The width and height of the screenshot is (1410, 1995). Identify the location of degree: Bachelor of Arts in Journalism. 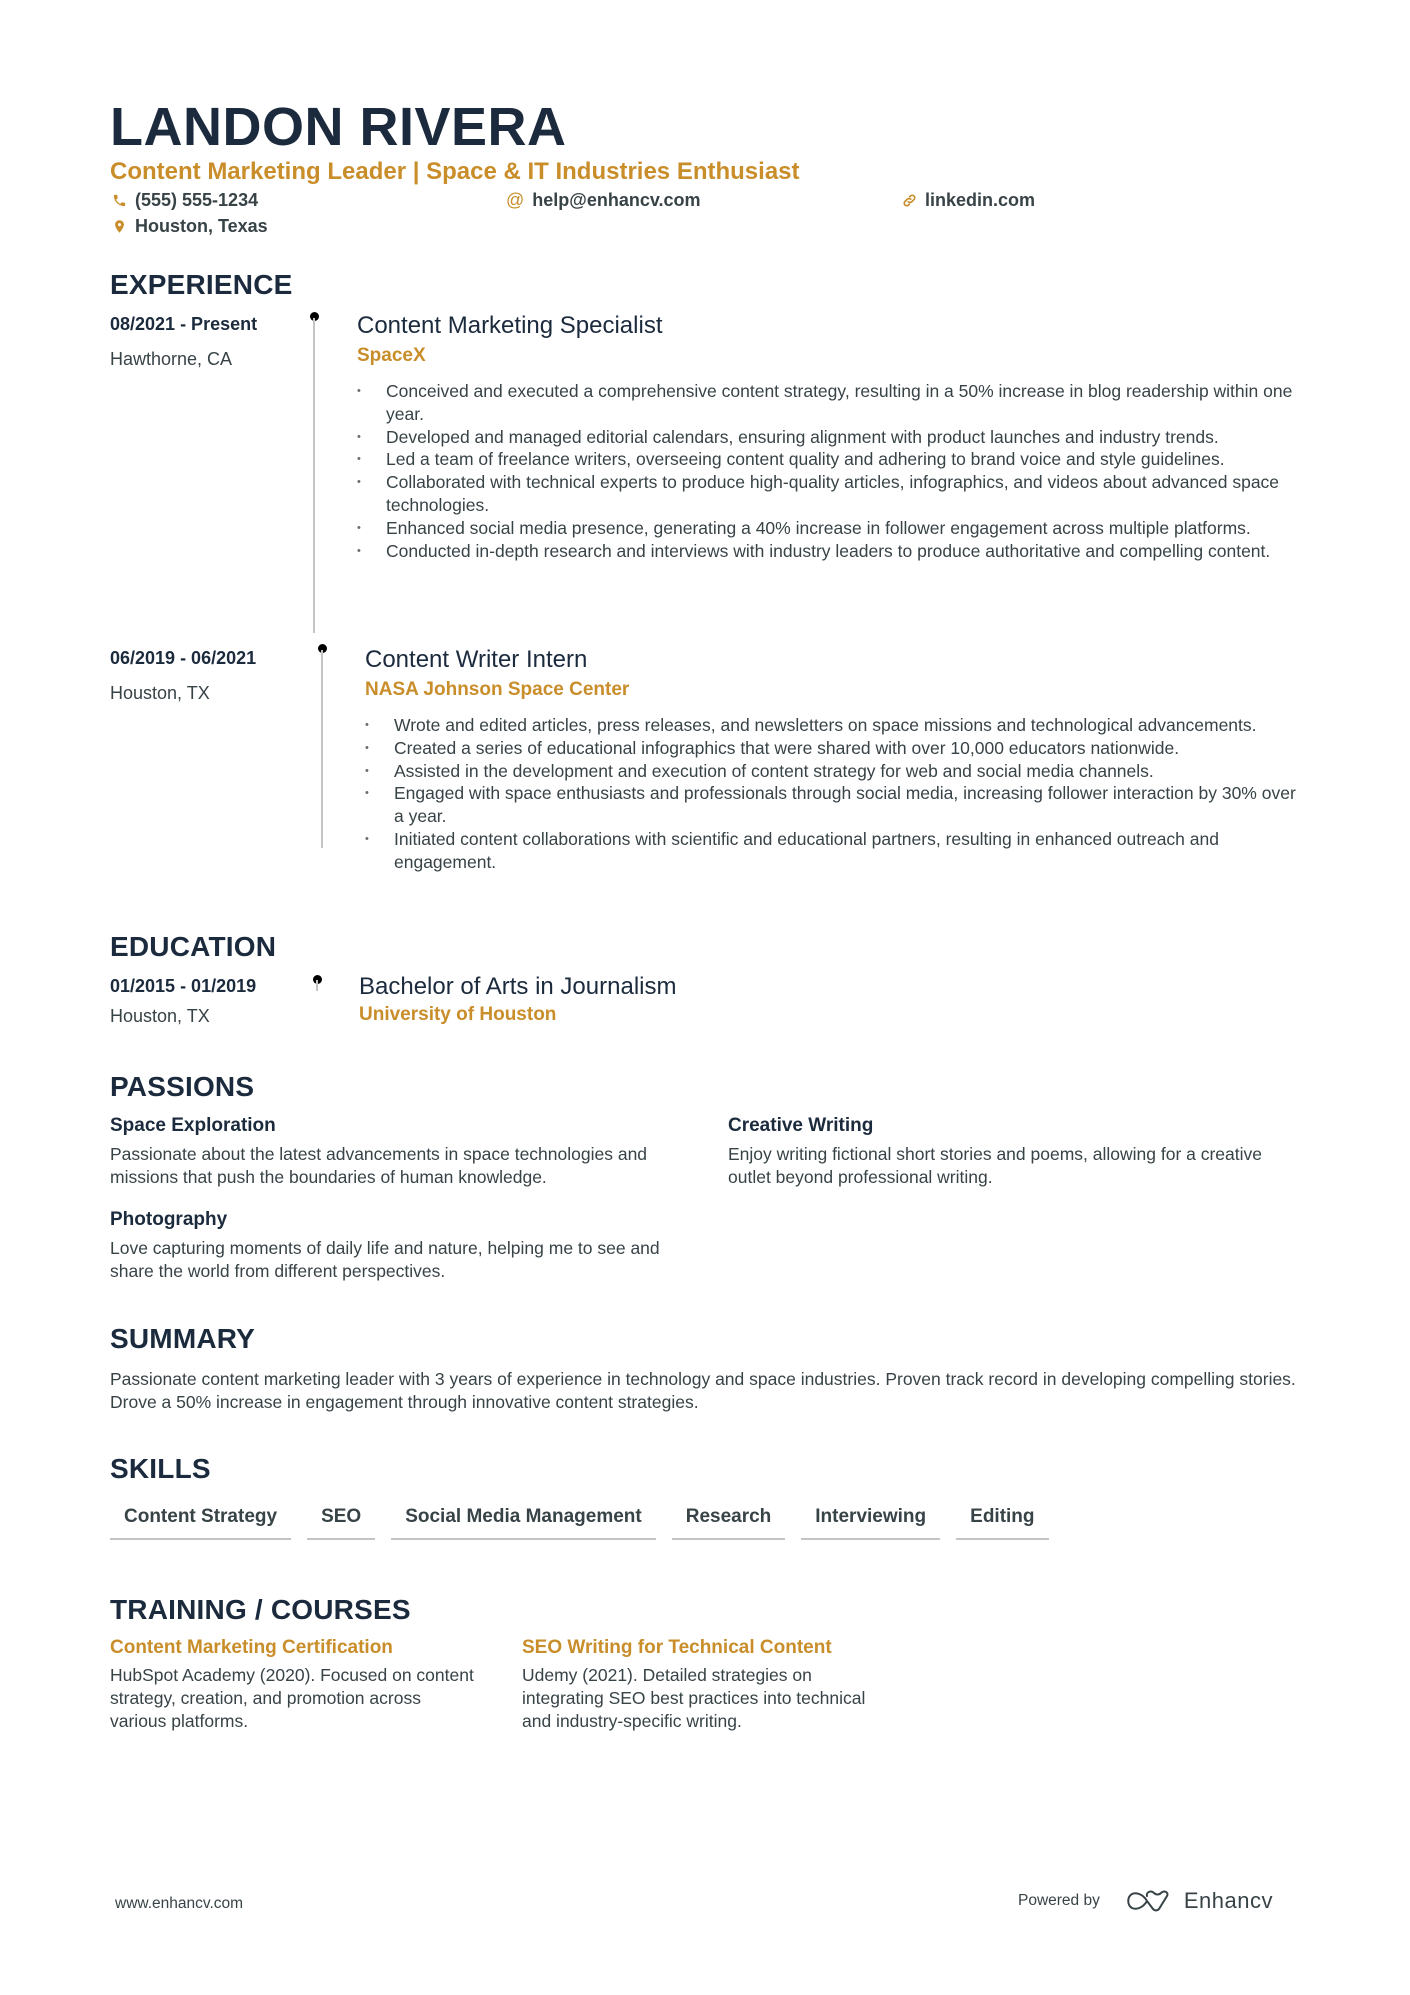
(518, 986).